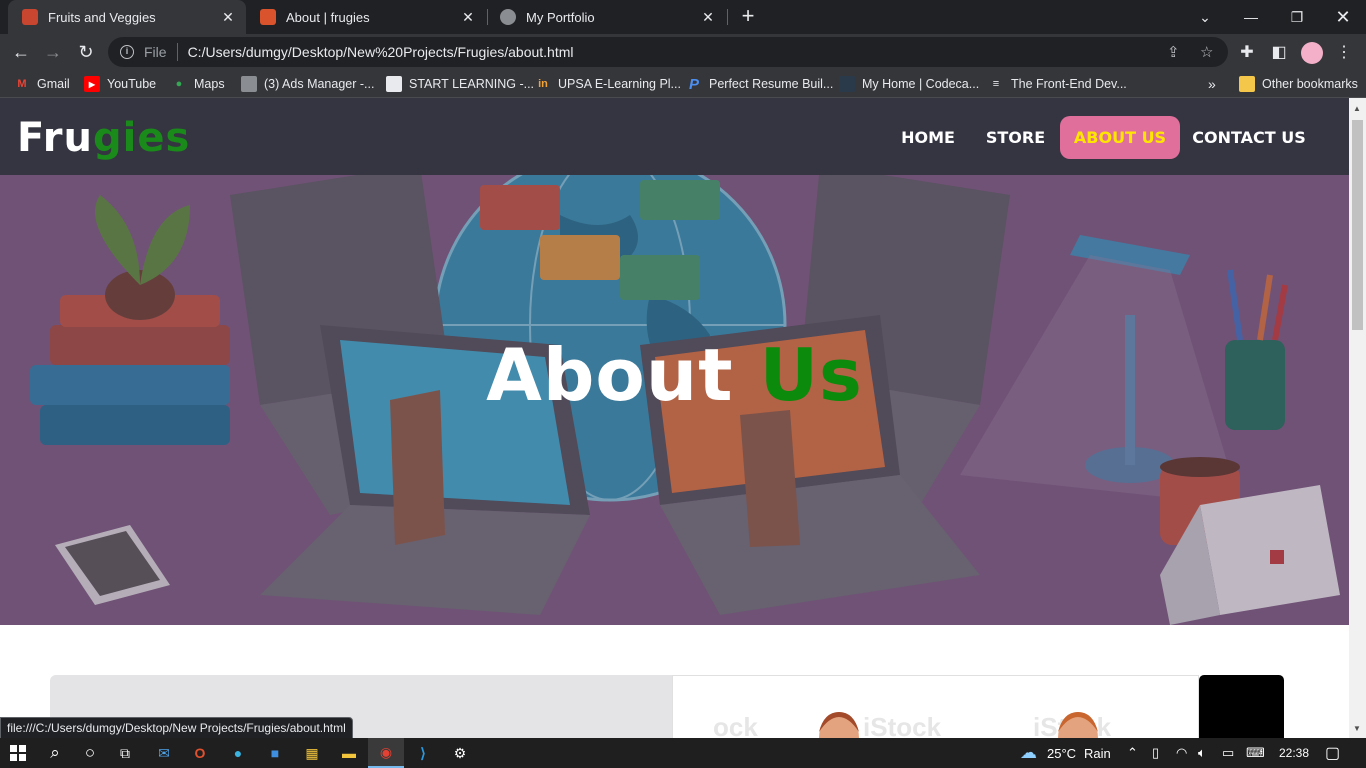  What do you see at coordinates (811, 375) in the screenshot?
I see `heading-accent-text: Us` at bounding box center [811, 375].